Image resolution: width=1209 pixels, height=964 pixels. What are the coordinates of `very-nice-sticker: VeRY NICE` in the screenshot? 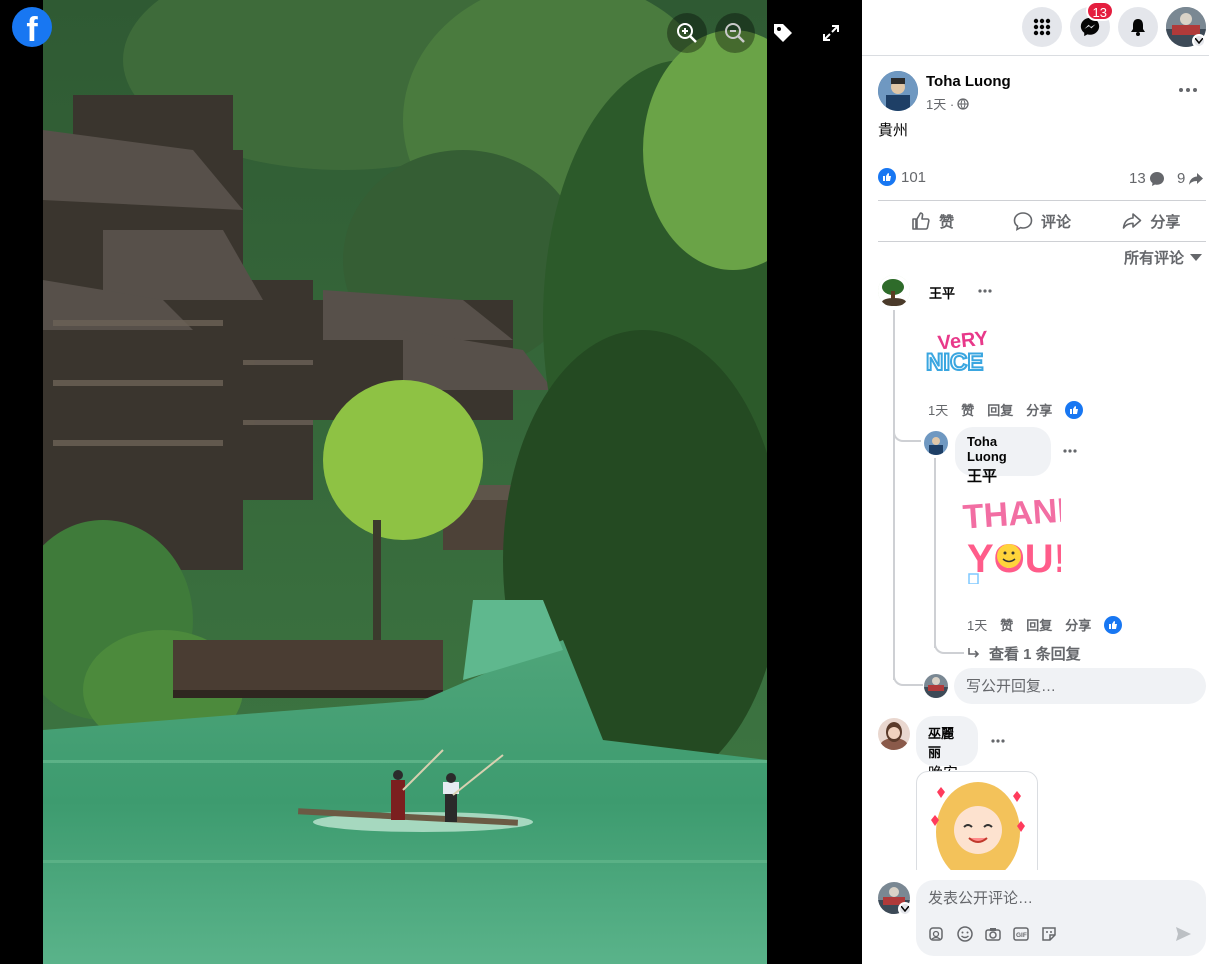 It's located at (957, 352).